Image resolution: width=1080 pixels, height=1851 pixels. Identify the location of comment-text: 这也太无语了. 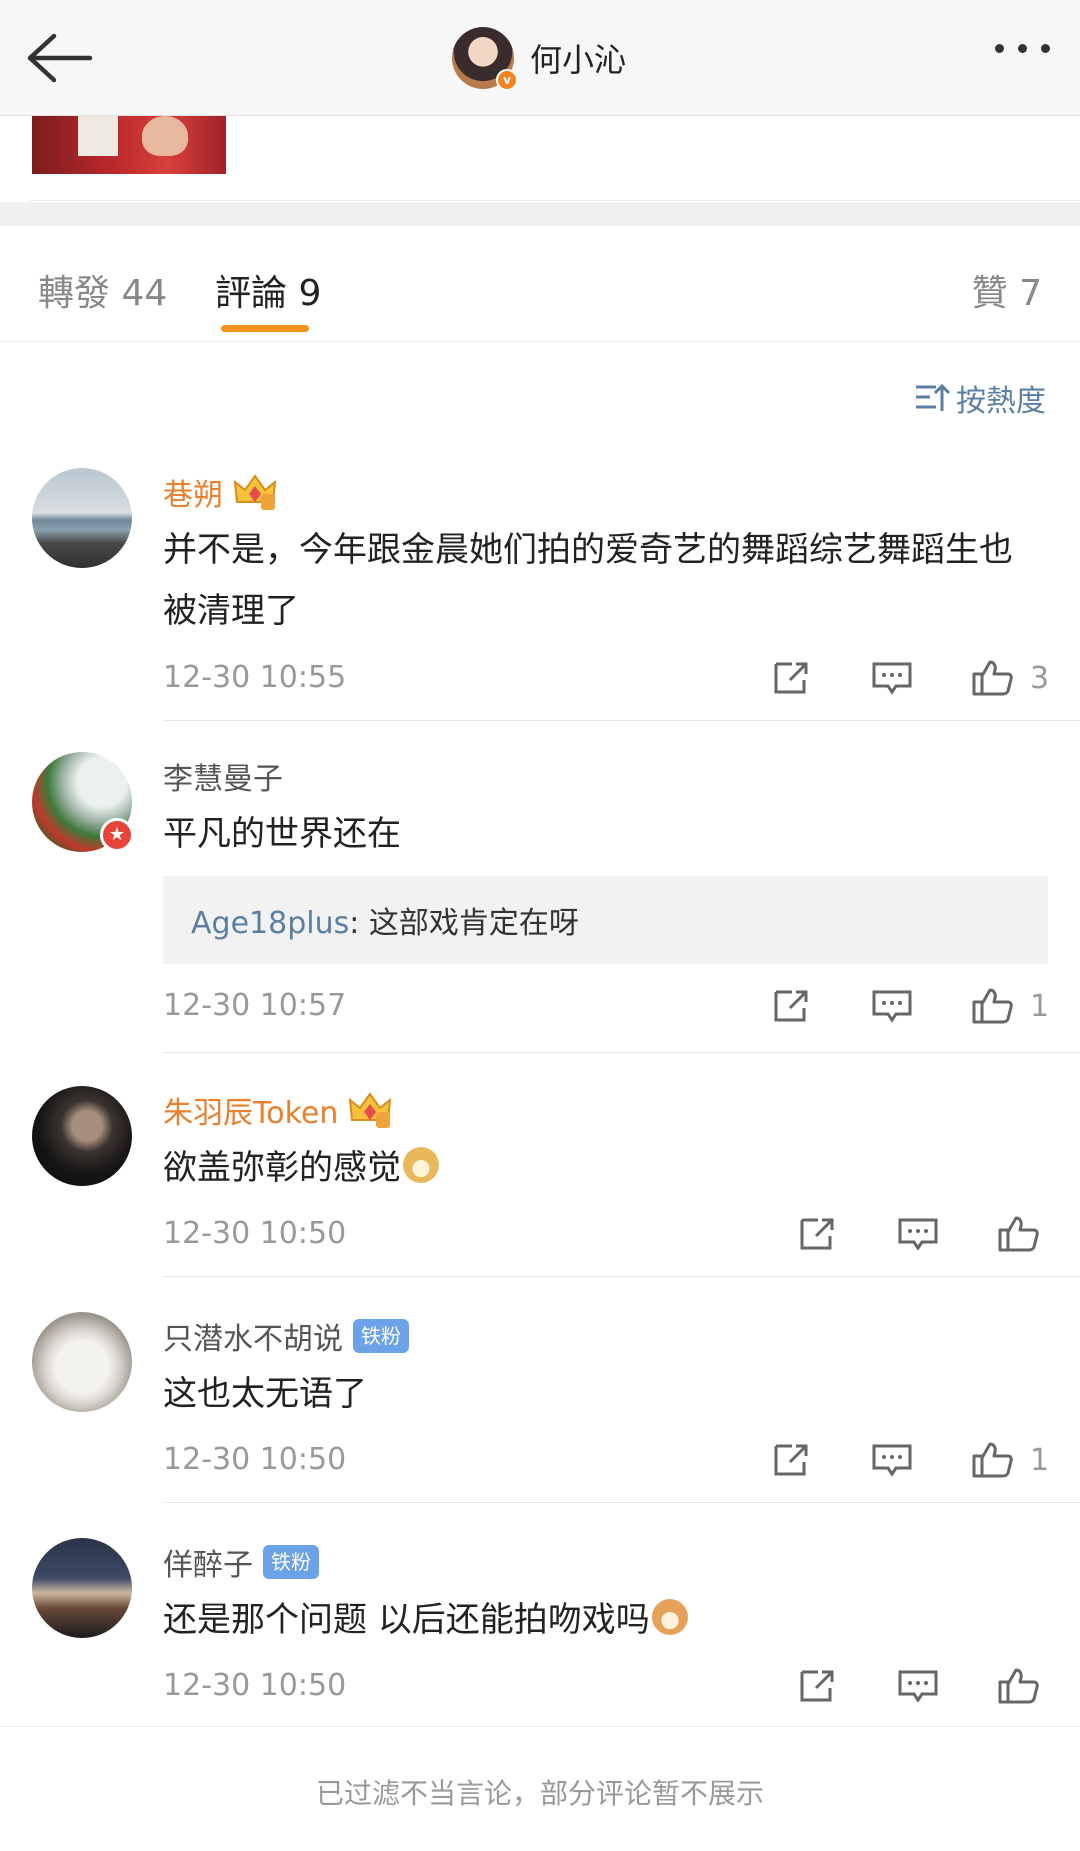
(265, 1394).